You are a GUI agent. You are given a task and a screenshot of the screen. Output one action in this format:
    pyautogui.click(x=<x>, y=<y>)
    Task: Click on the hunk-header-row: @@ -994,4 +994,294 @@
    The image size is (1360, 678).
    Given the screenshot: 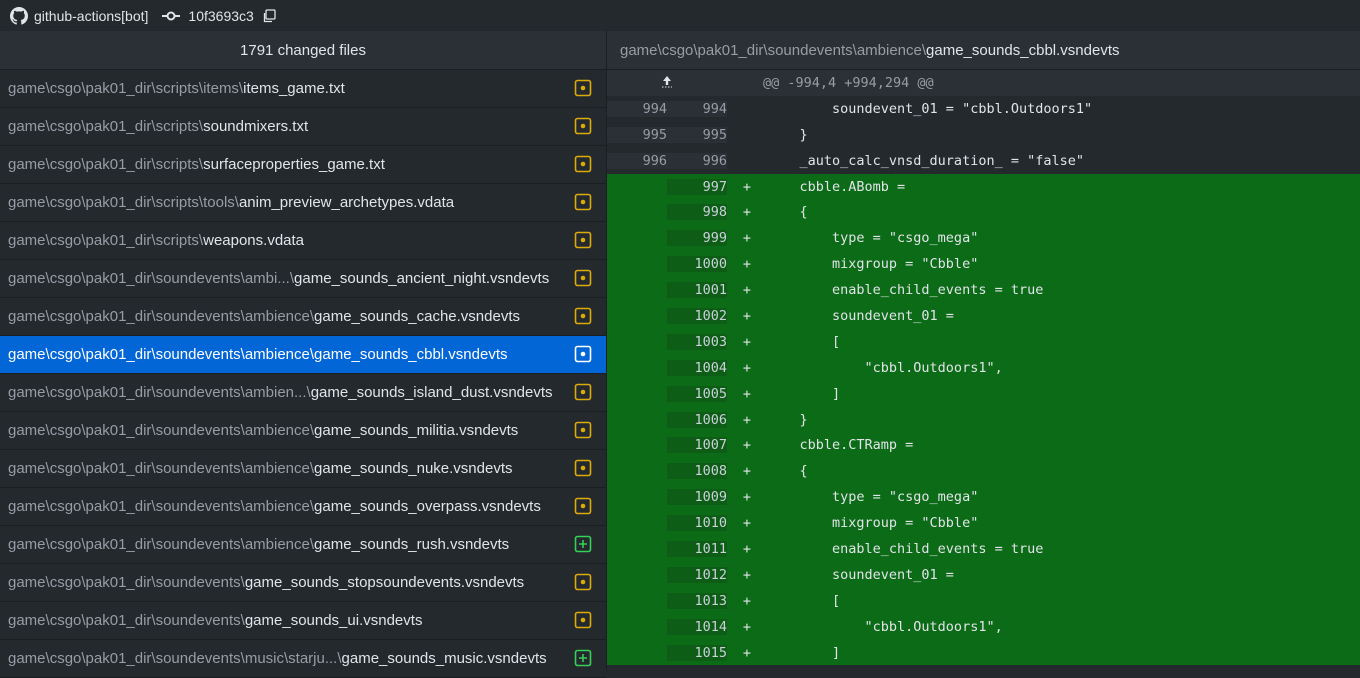 What is the action you would take?
    pyautogui.click(x=983, y=83)
    